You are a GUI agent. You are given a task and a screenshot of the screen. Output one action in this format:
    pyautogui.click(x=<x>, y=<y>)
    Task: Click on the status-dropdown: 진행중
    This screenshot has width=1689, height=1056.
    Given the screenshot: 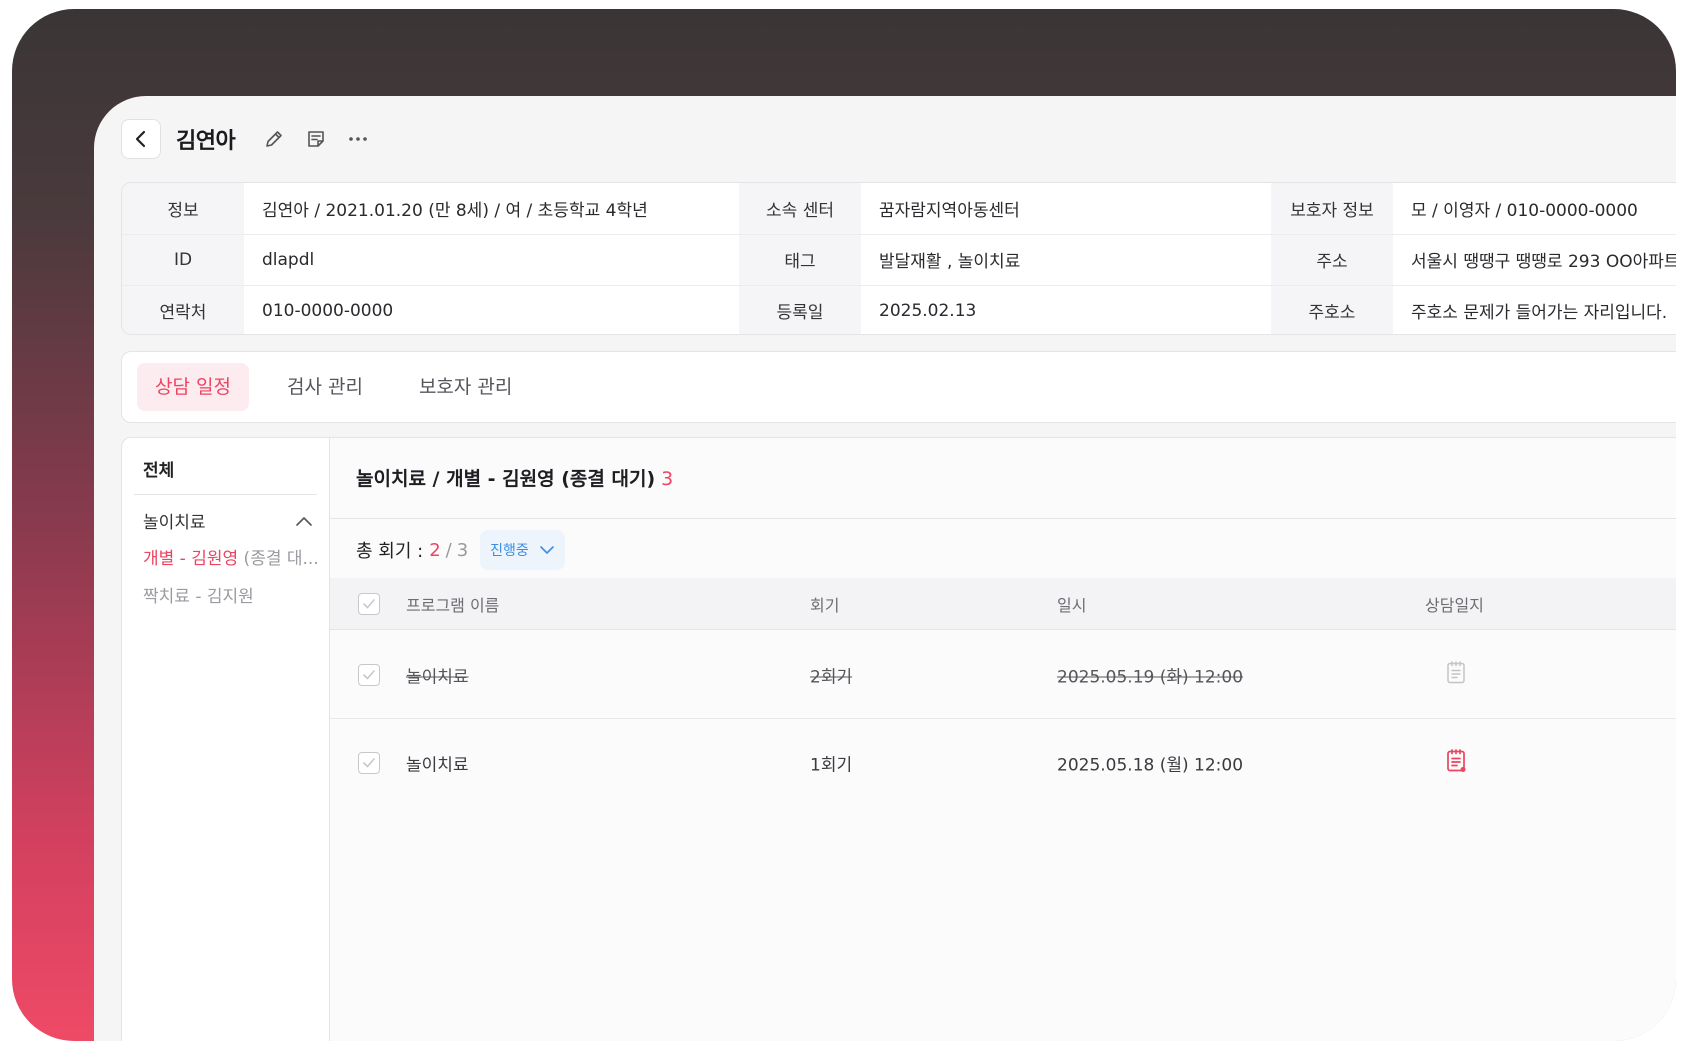 What is the action you would take?
    pyautogui.click(x=522, y=550)
    